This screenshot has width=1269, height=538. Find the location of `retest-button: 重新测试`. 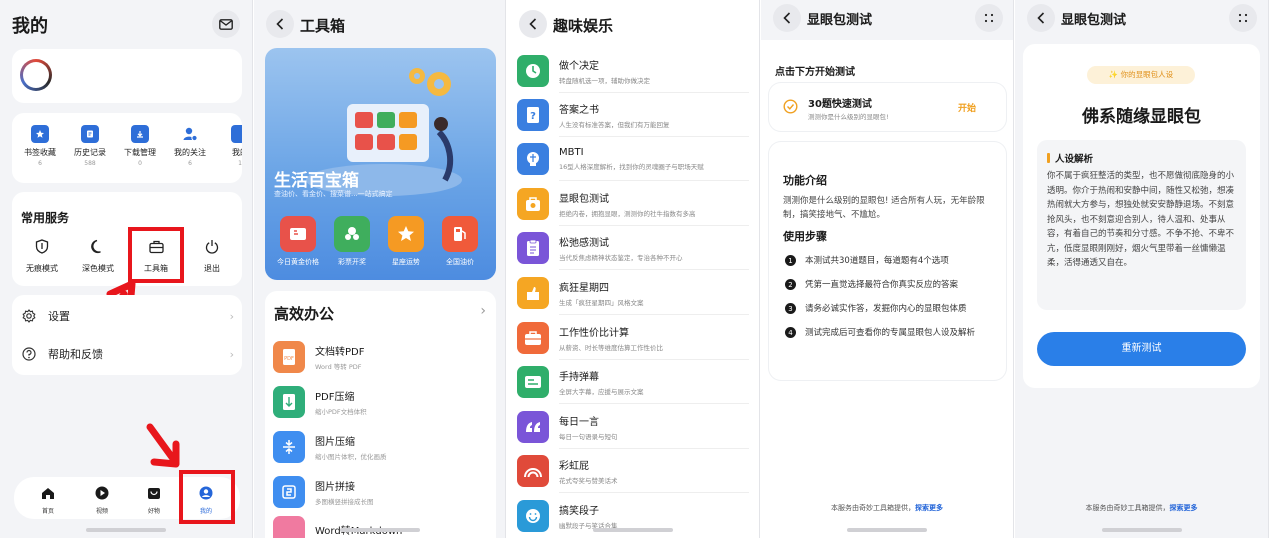

retest-button: 重新测试 is located at coordinates (1141, 349).